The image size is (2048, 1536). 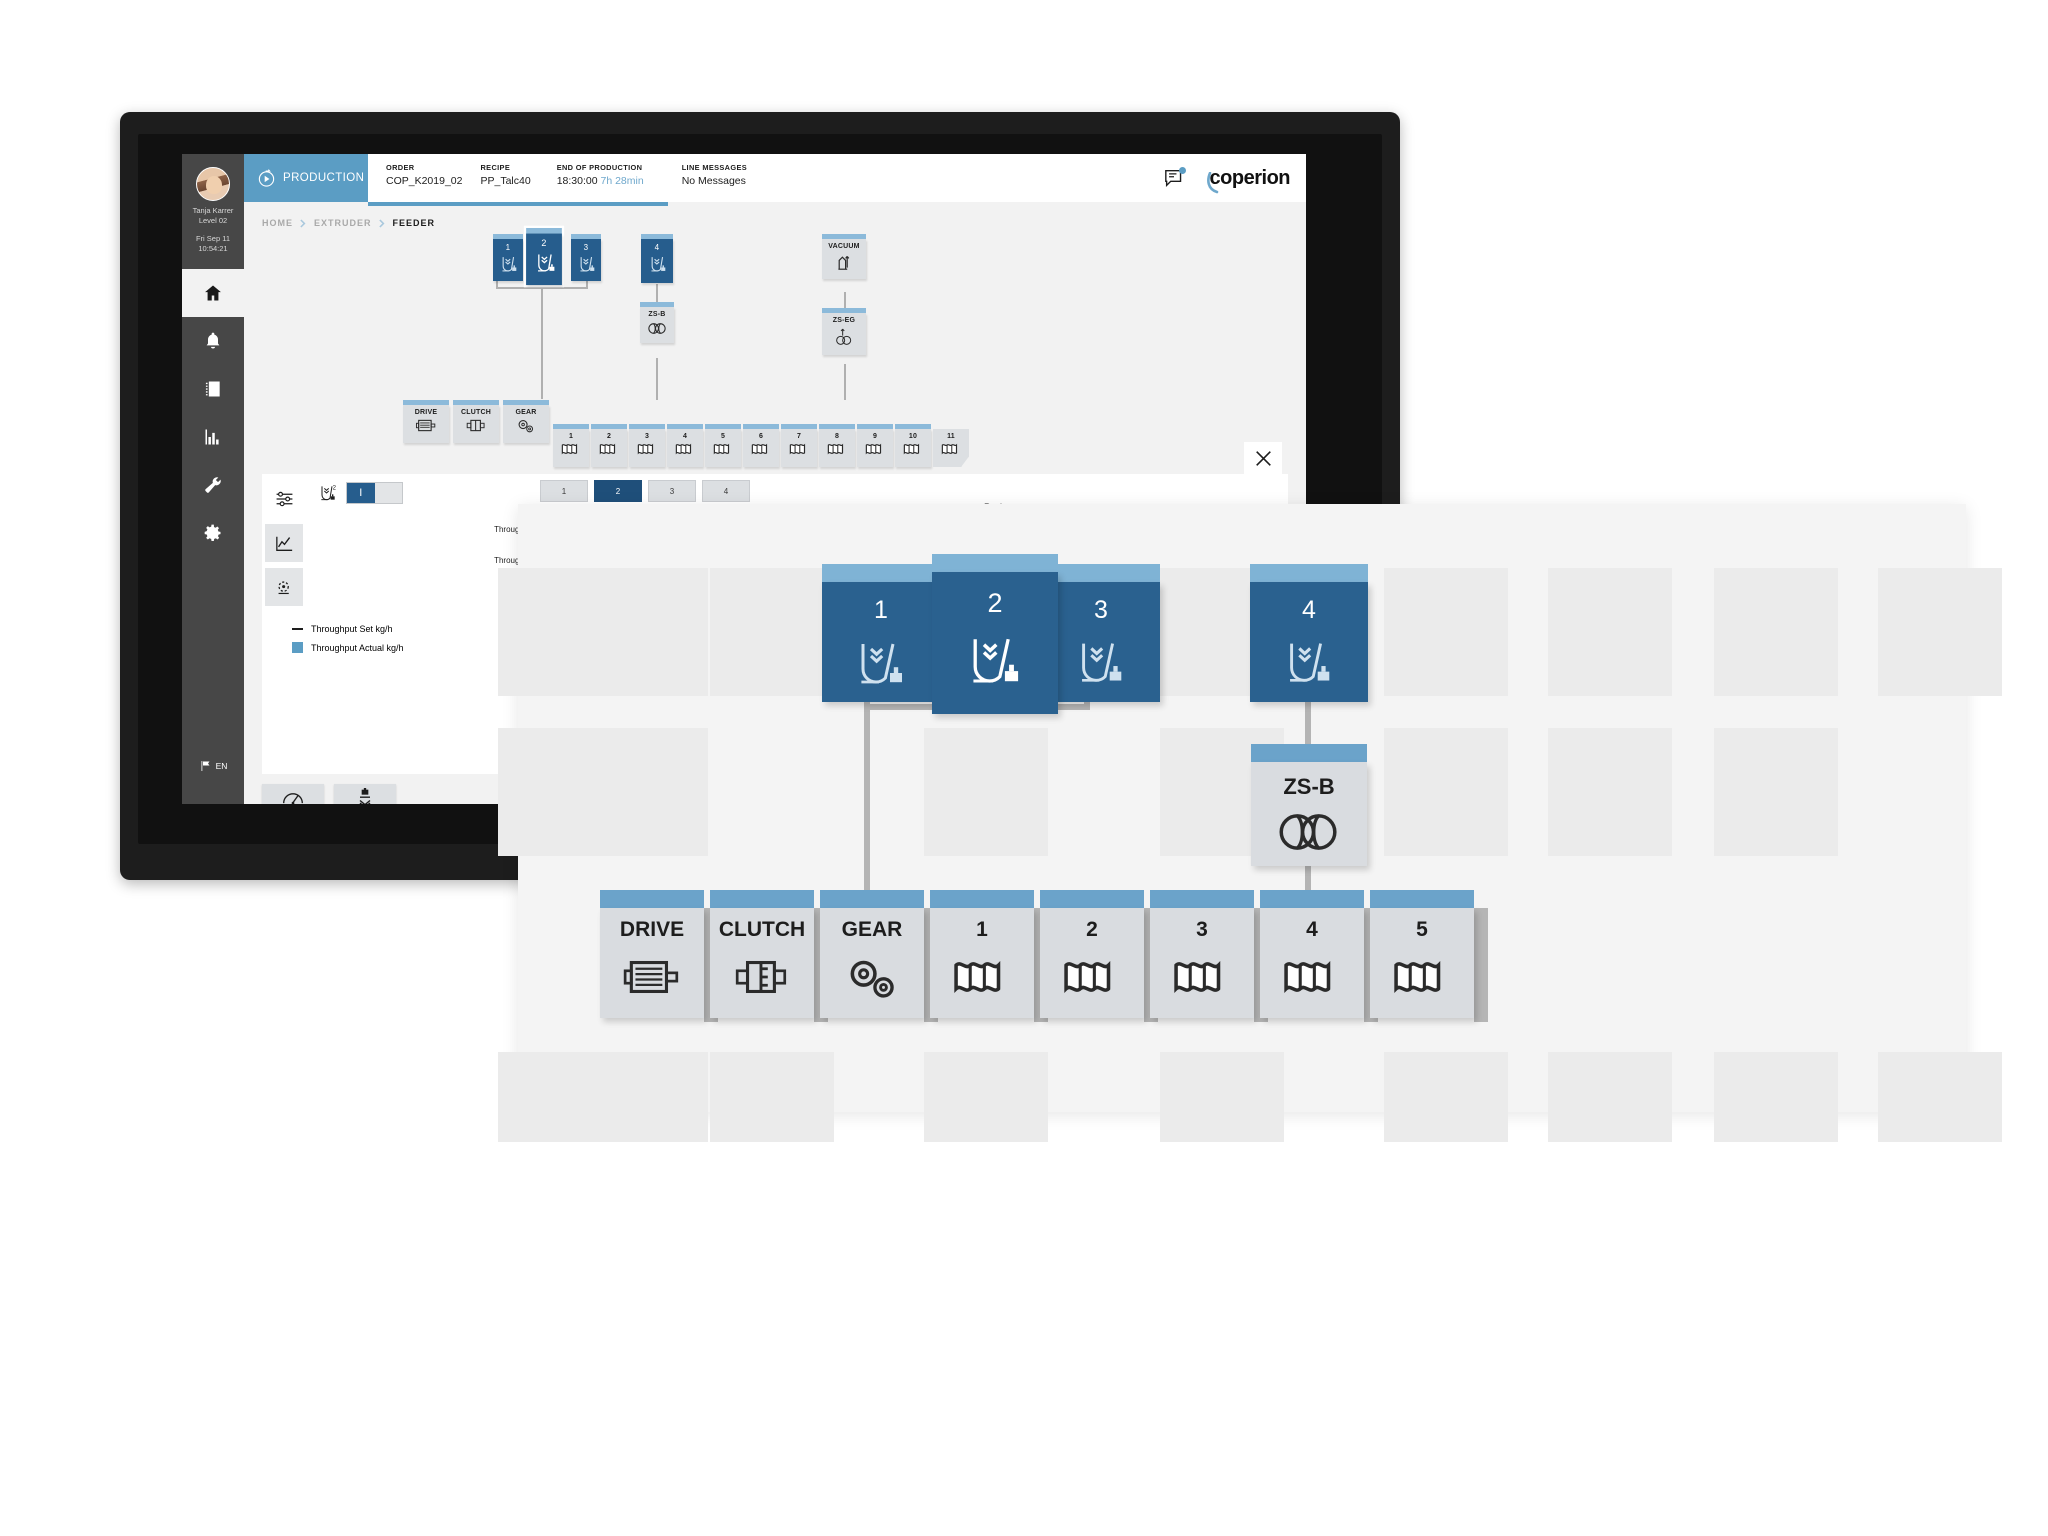 What do you see at coordinates (867, 811) in the screenshot?
I see `overlay-wire-feeder2-barrel1` at bounding box center [867, 811].